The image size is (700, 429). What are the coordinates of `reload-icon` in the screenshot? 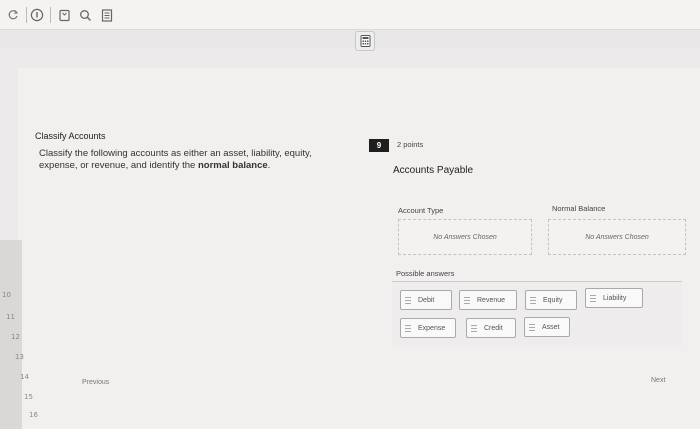 It's located at (13, 15).